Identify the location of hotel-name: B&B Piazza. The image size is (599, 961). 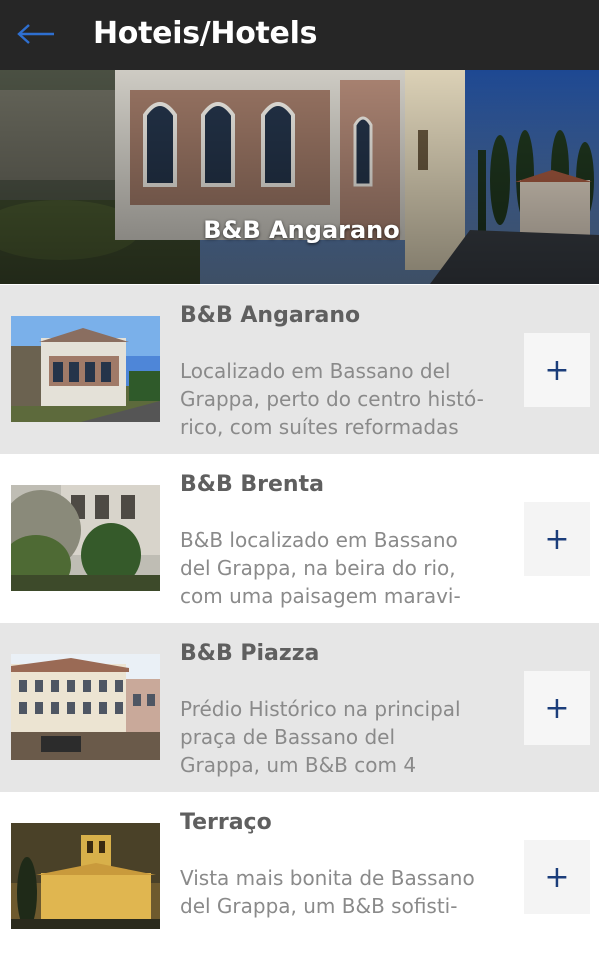
(250, 653).